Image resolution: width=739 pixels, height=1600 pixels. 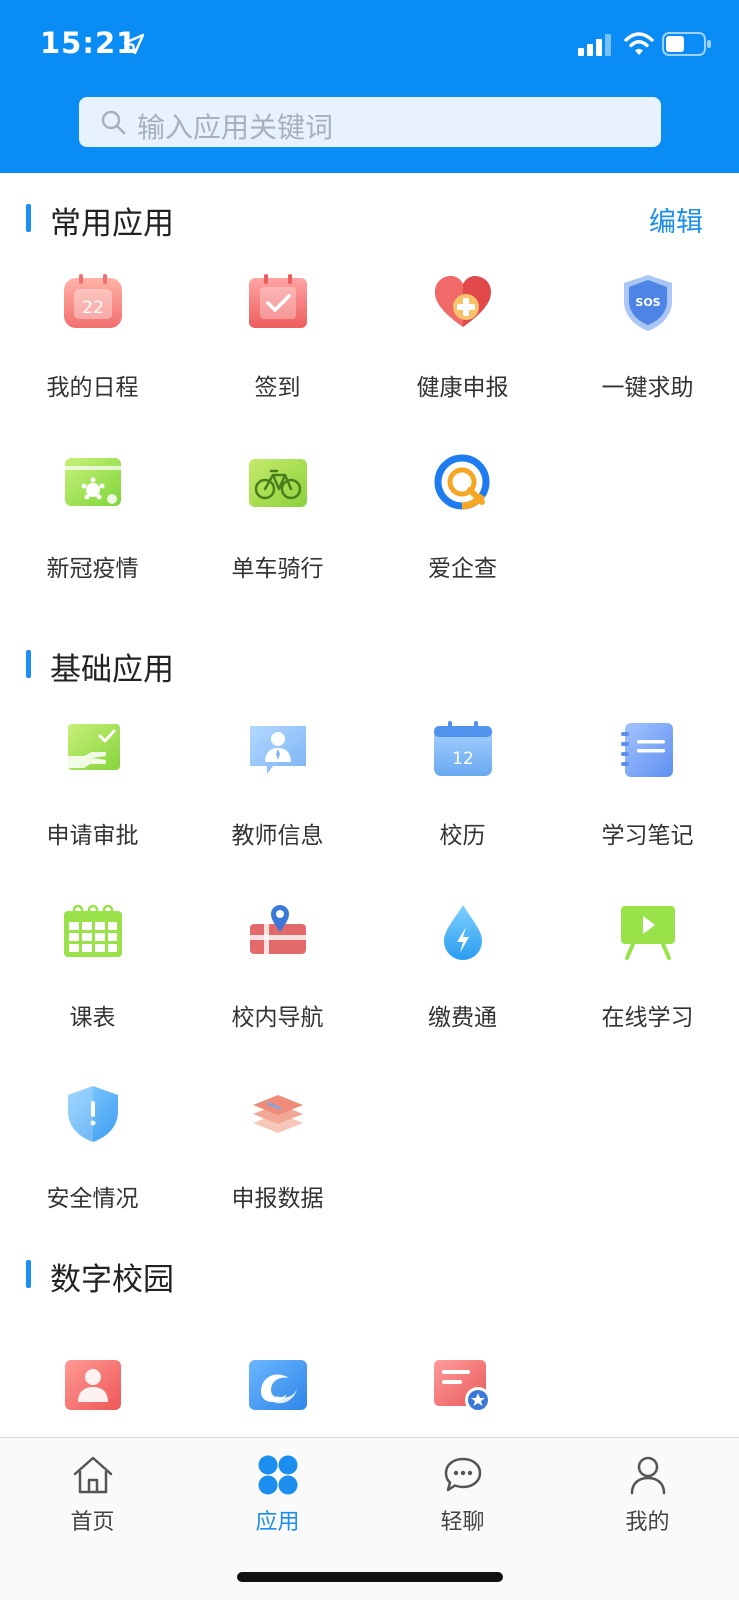 What do you see at coordinates (113, 122) in the screenshot?
I see `search-icon` at bounding box center [113, 122].